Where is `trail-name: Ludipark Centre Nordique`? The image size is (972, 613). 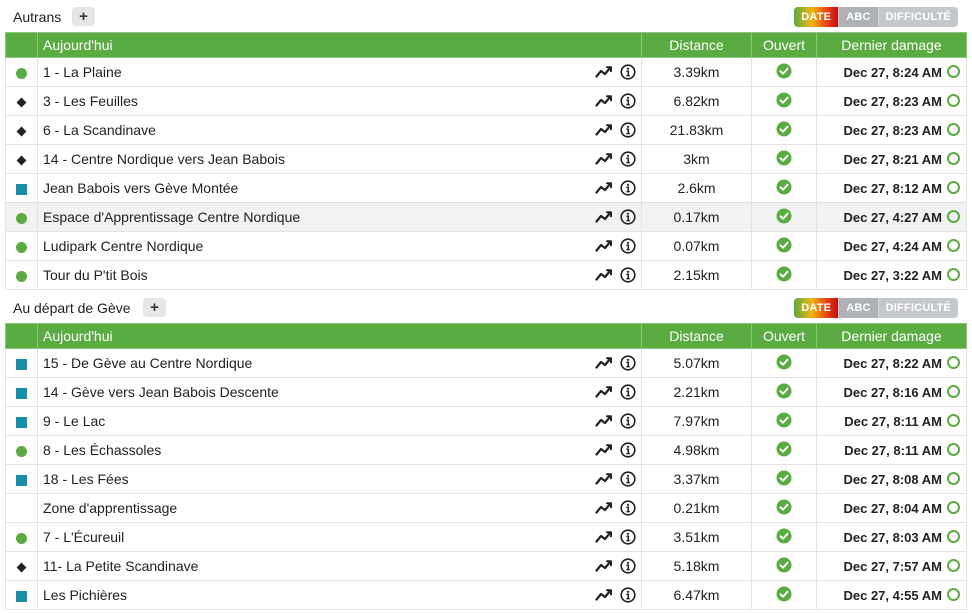
trail-name: Ludipark Centre Nordique is located at coordinates (123, 246).